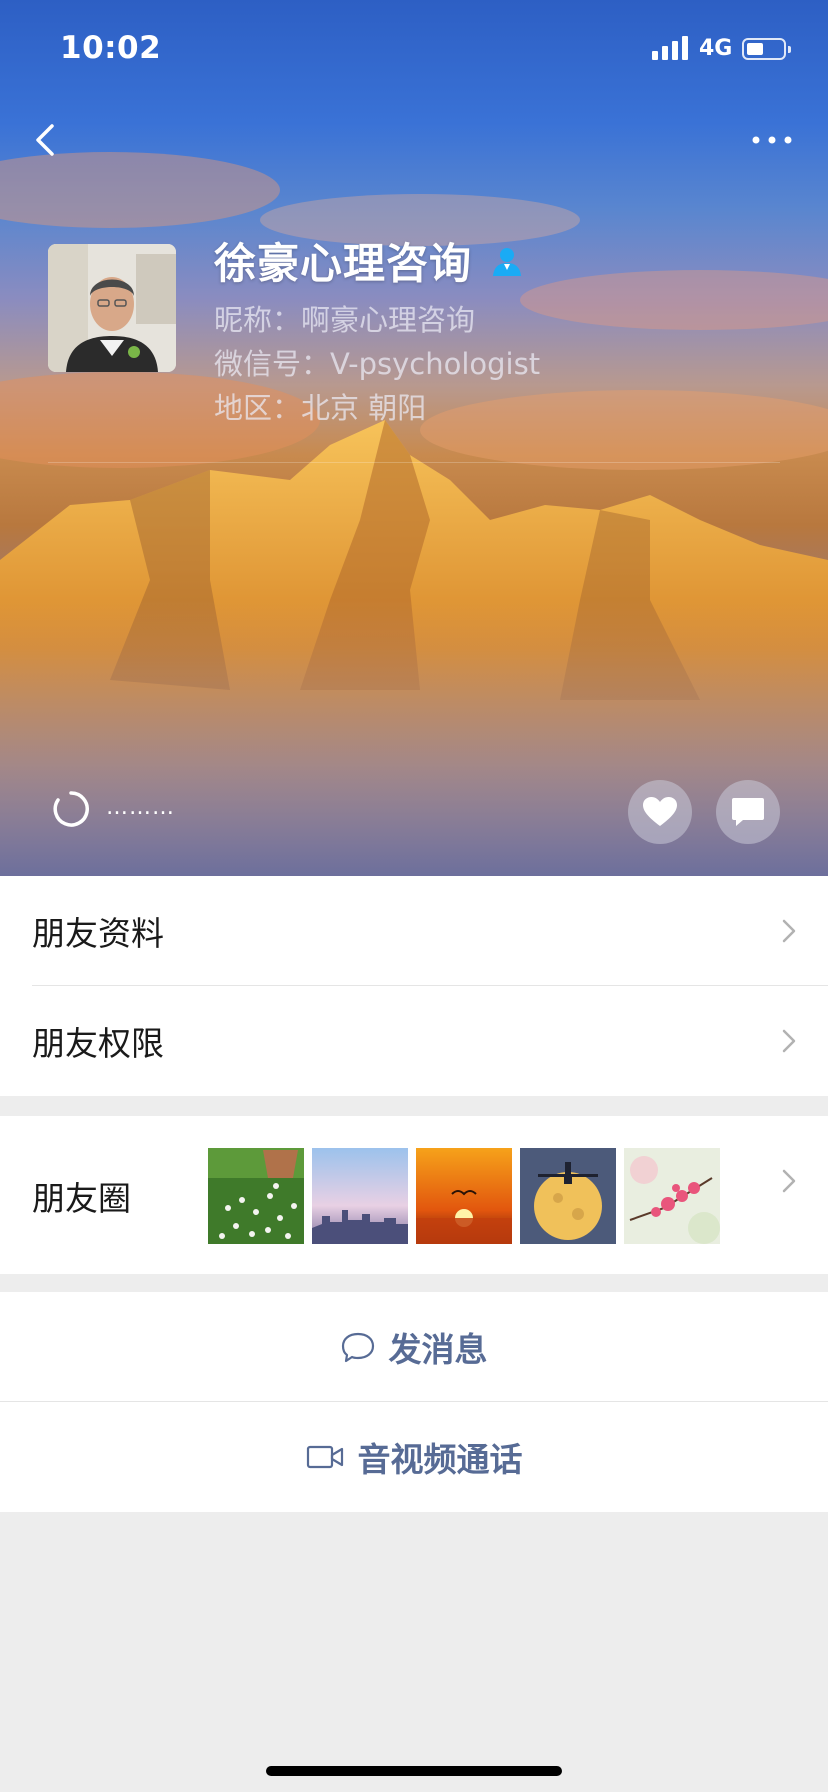 This screenshot has height=1792, width=828. I want to click on profile-nickname: 昵称：啊豪心理咨询, so click(345, 320).